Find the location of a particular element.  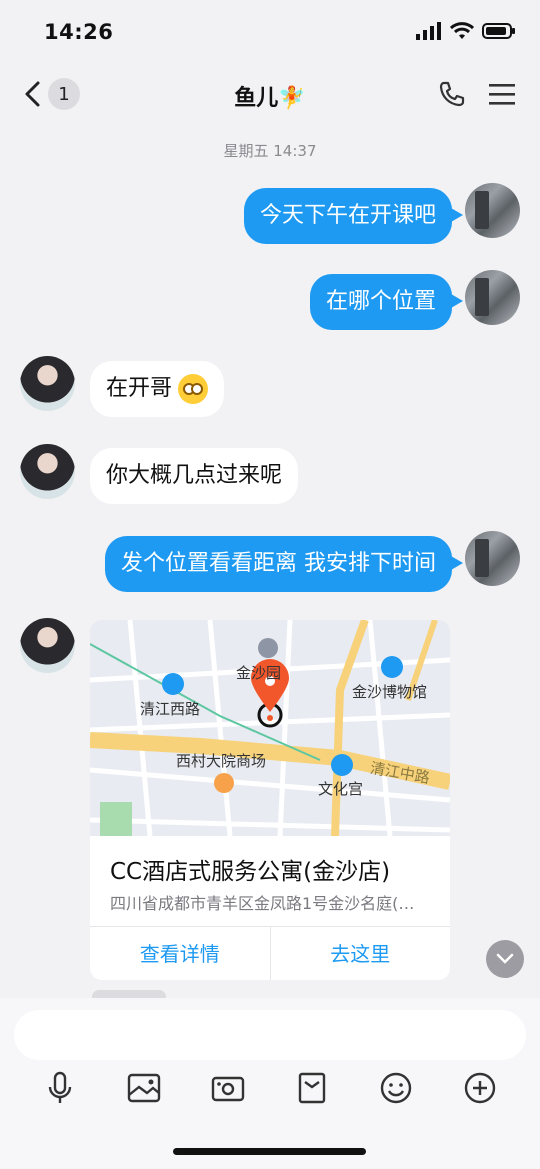

more-button is located at coordinates (480, 1088).